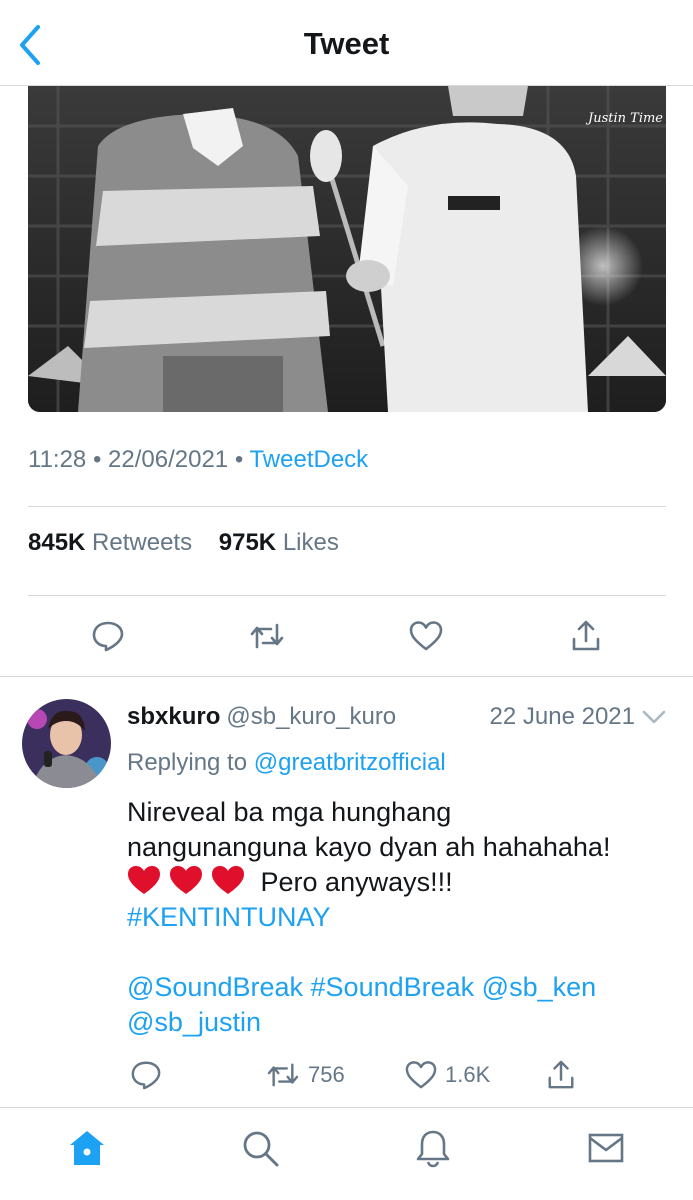 The width and height of the screenshot is (693, 1200). I want to click on more-options-button, so click(654, 717).